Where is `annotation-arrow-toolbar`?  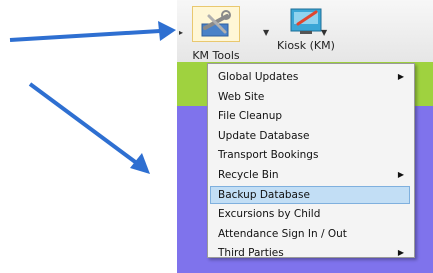 annotation-arrow-toolbar is located at coordinates (85, 35).